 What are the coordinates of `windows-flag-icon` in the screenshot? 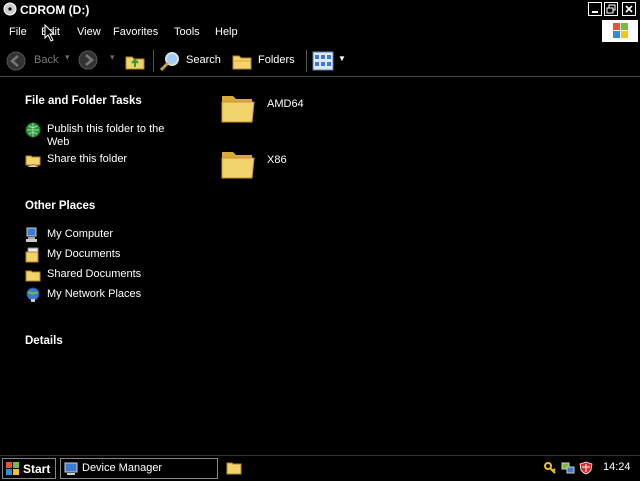 It's located at (12, 468).